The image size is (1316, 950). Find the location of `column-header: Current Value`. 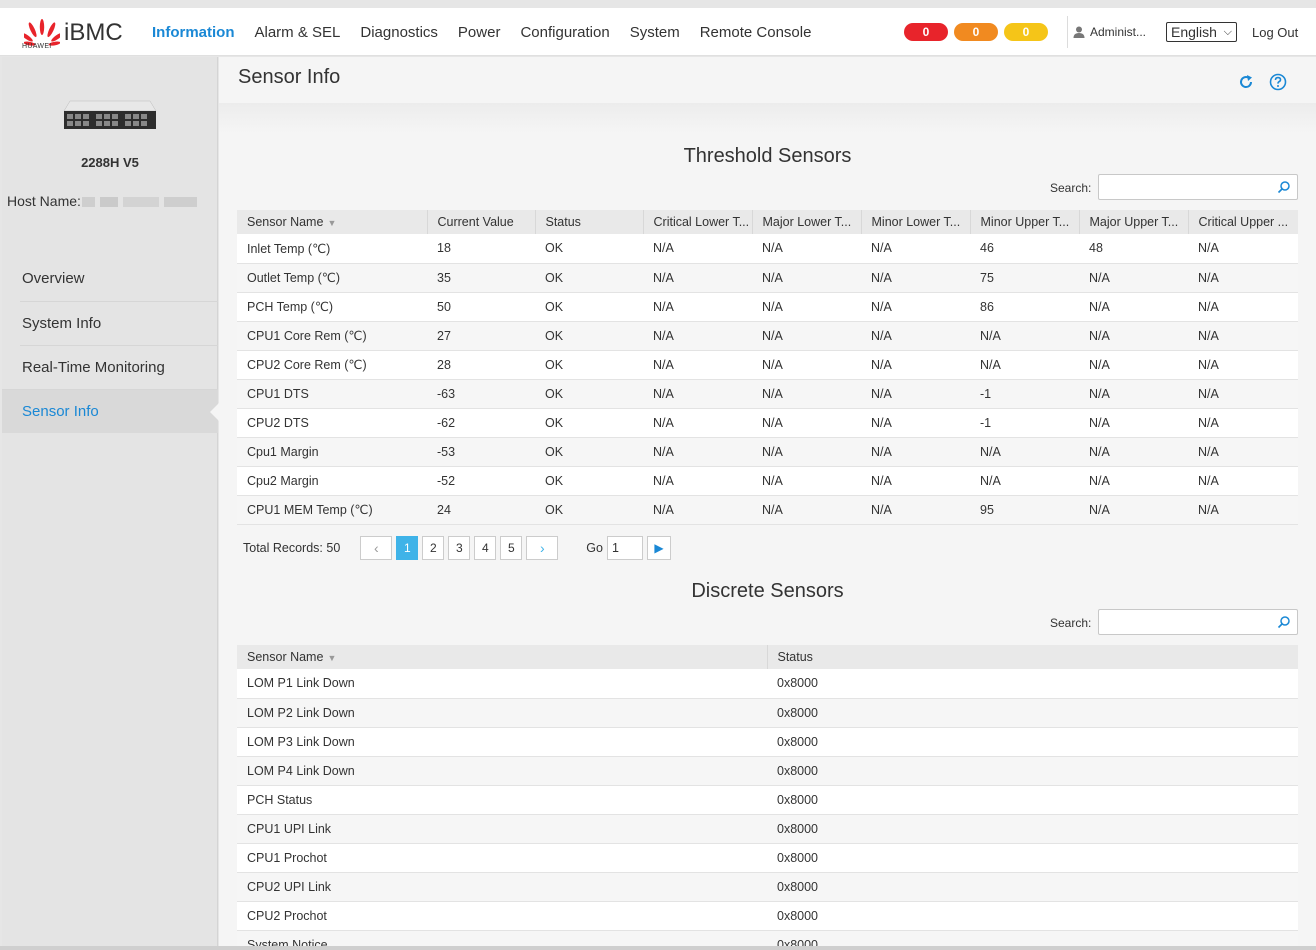

column-header: Current Value is located at coordinates (481, 222).